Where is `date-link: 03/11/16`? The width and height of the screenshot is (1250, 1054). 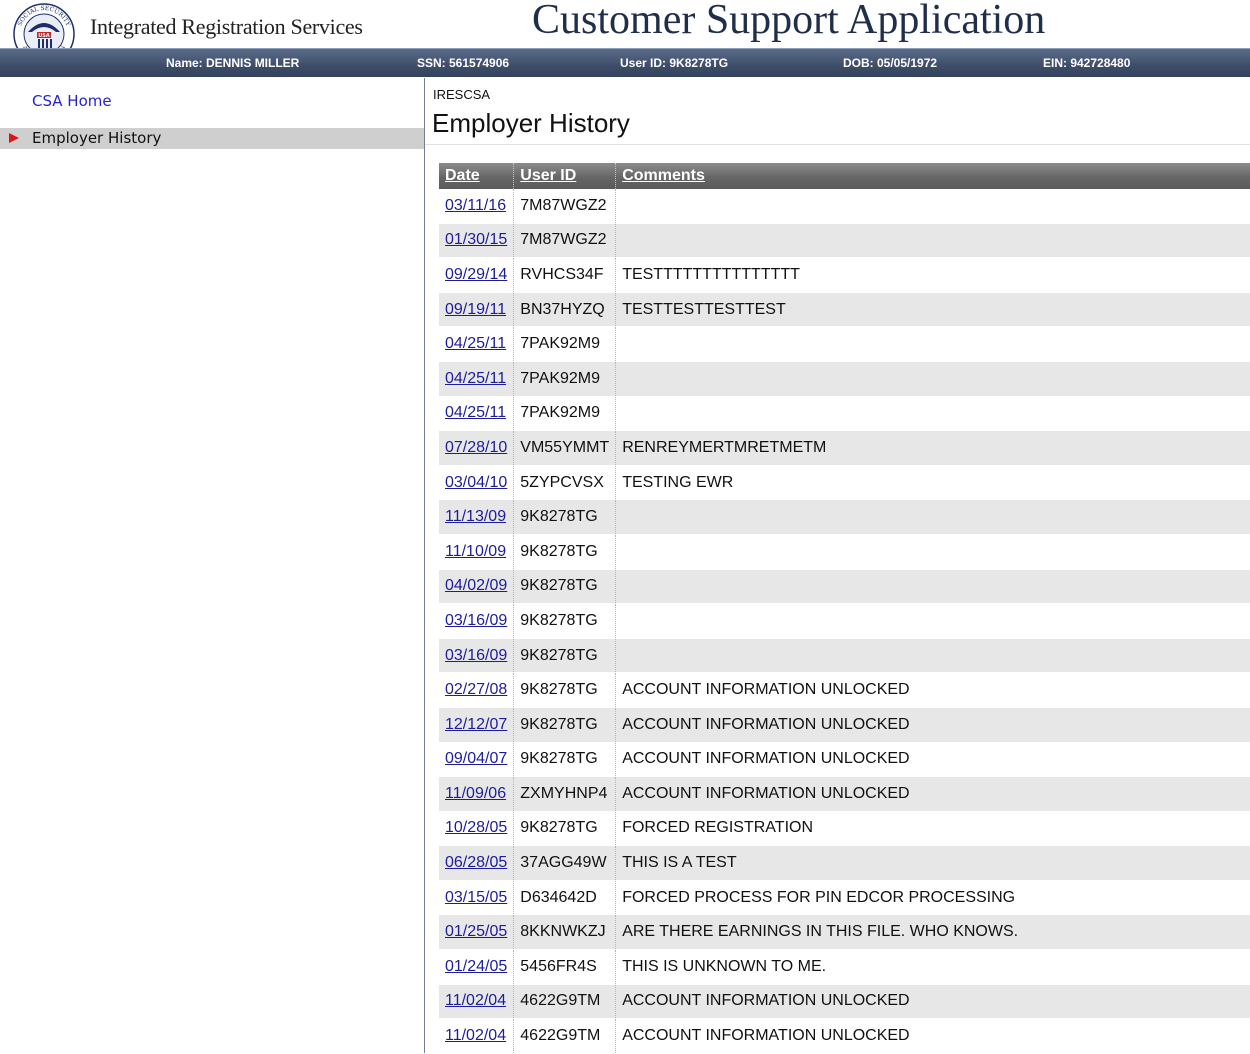 date-link: 03/11/16 is located at coordinates (475, 205).